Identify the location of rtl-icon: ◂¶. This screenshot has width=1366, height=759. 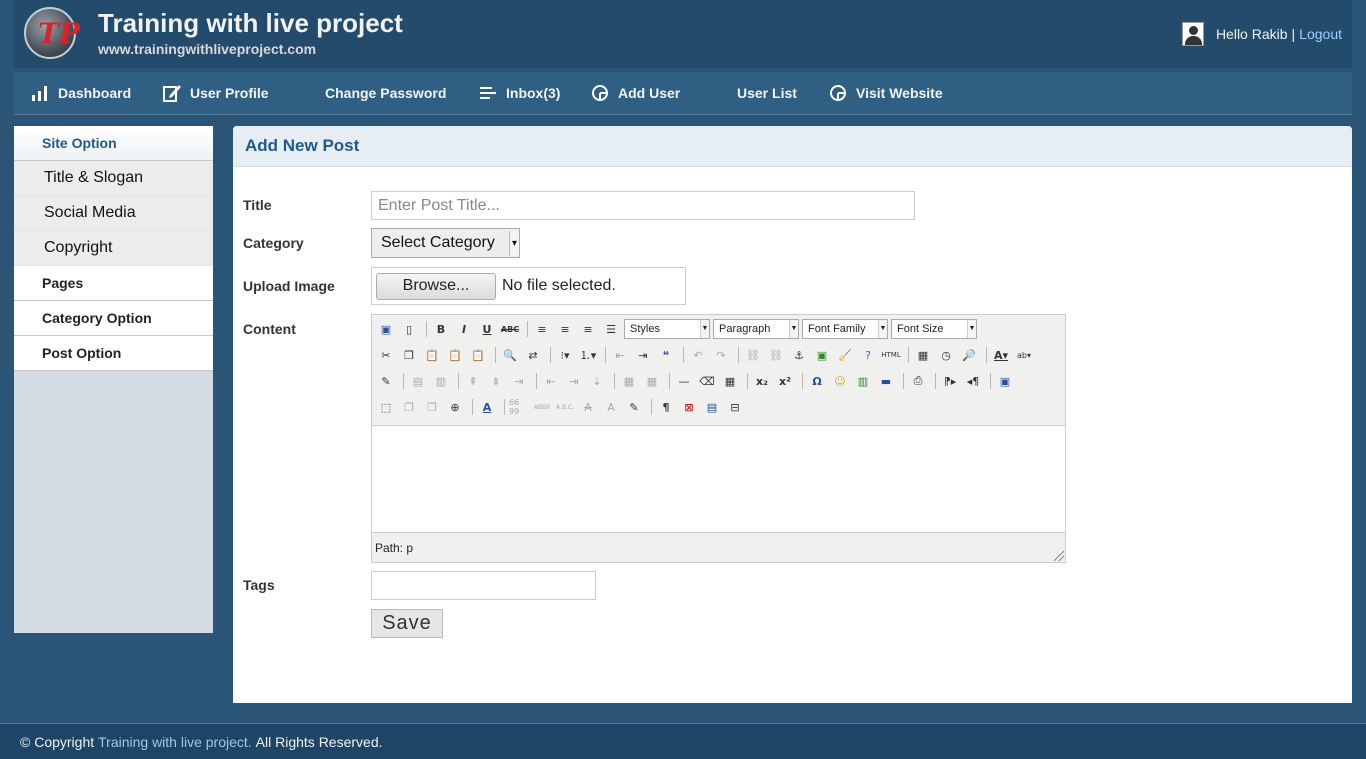
(973, 381).